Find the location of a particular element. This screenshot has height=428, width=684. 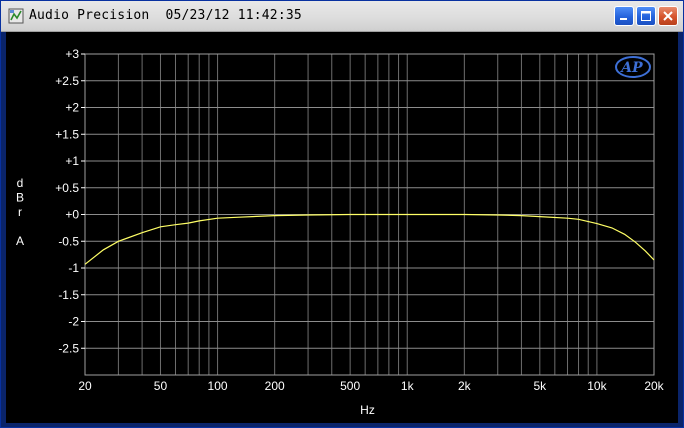

y-tick-label: -1.5 is located at coordinates (68, 295).